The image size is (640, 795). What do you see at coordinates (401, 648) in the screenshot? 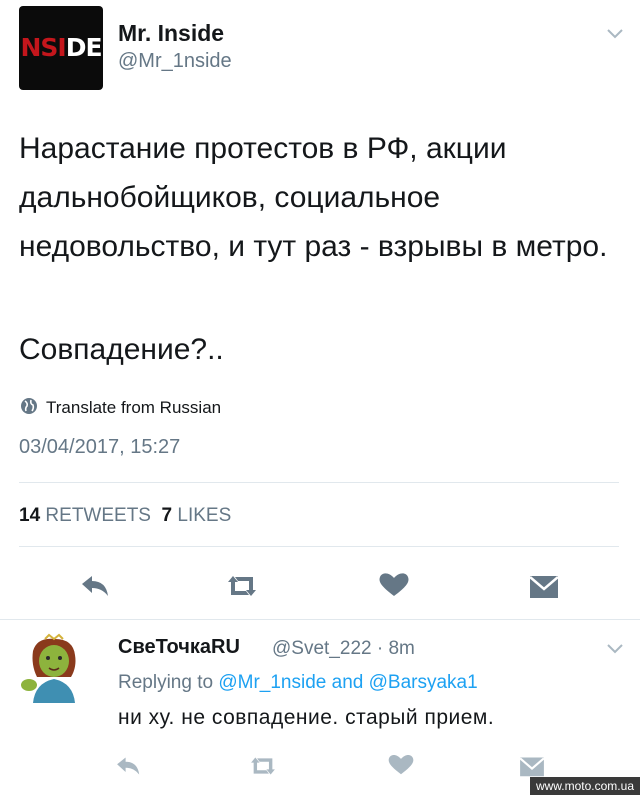
I see `reply-time: 8m` at bounding box center [401, 648].